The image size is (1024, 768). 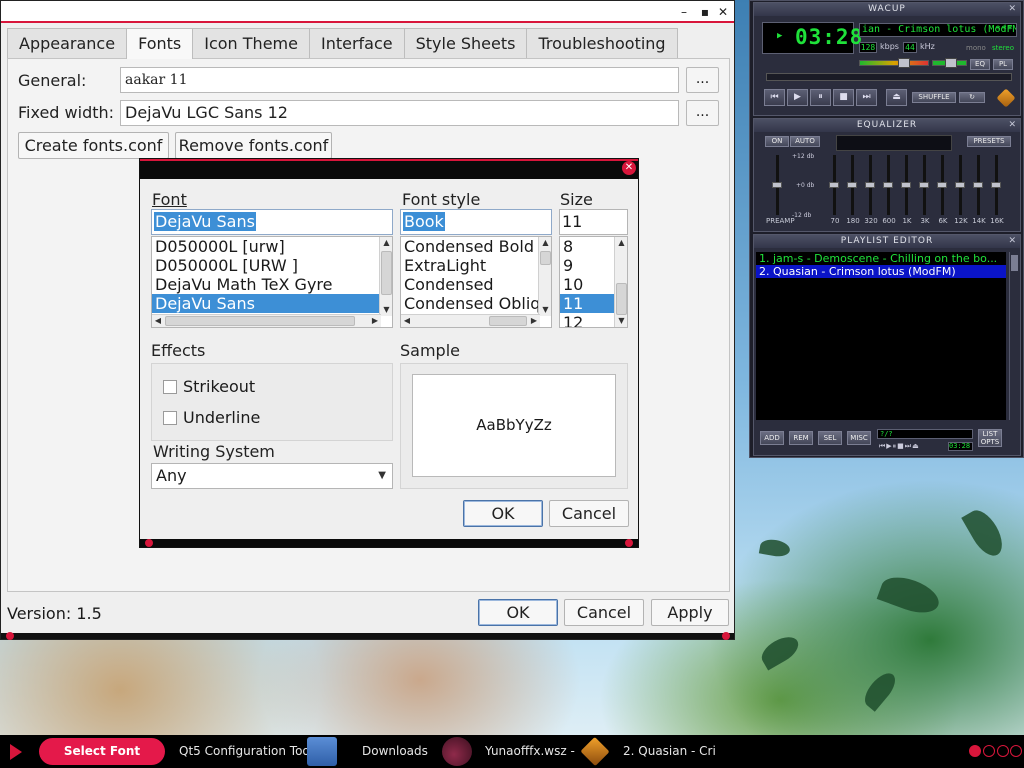 I want to click on volume-slider, so click(x=894, y=63).